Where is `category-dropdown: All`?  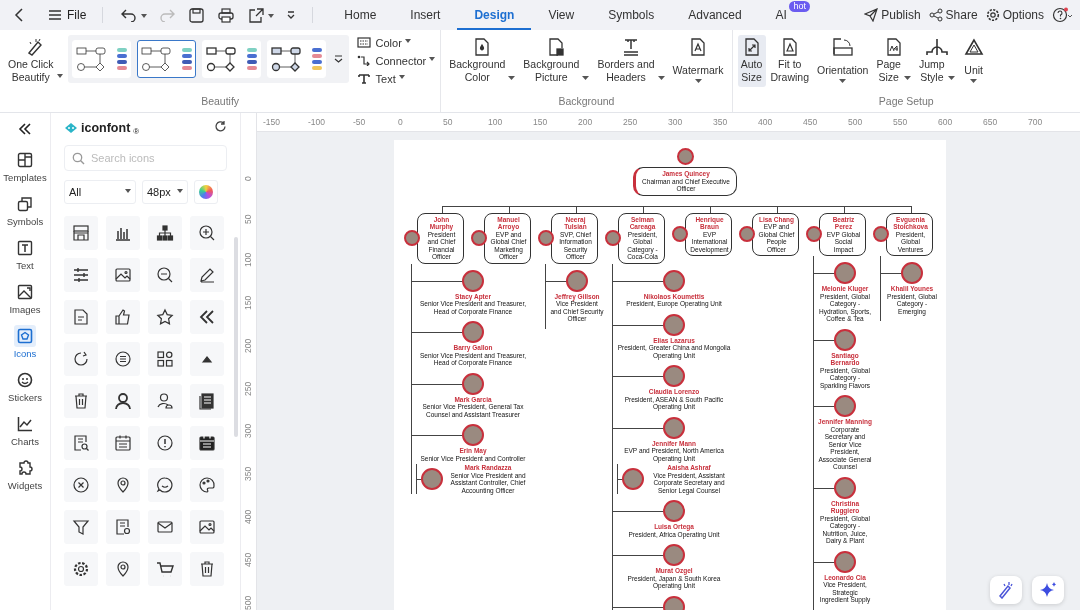
category-dropdown: All is located at coordinates (100, 192).